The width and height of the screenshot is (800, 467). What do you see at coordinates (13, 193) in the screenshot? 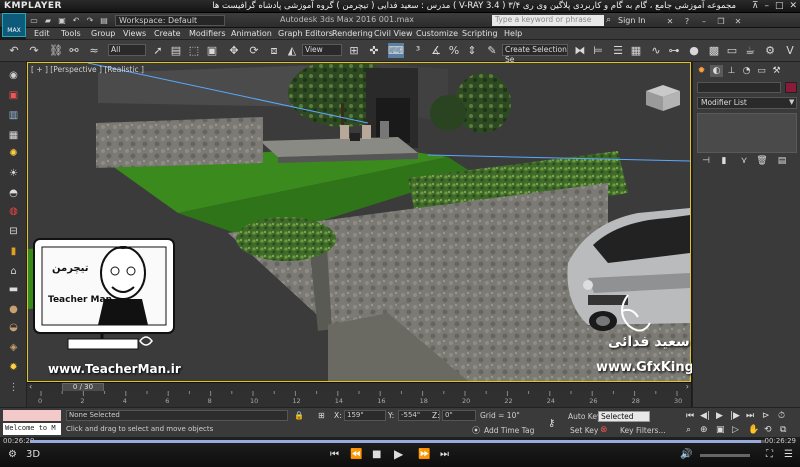
I see `vray-dome-icon: ◓` at bounding box center [13, 193].